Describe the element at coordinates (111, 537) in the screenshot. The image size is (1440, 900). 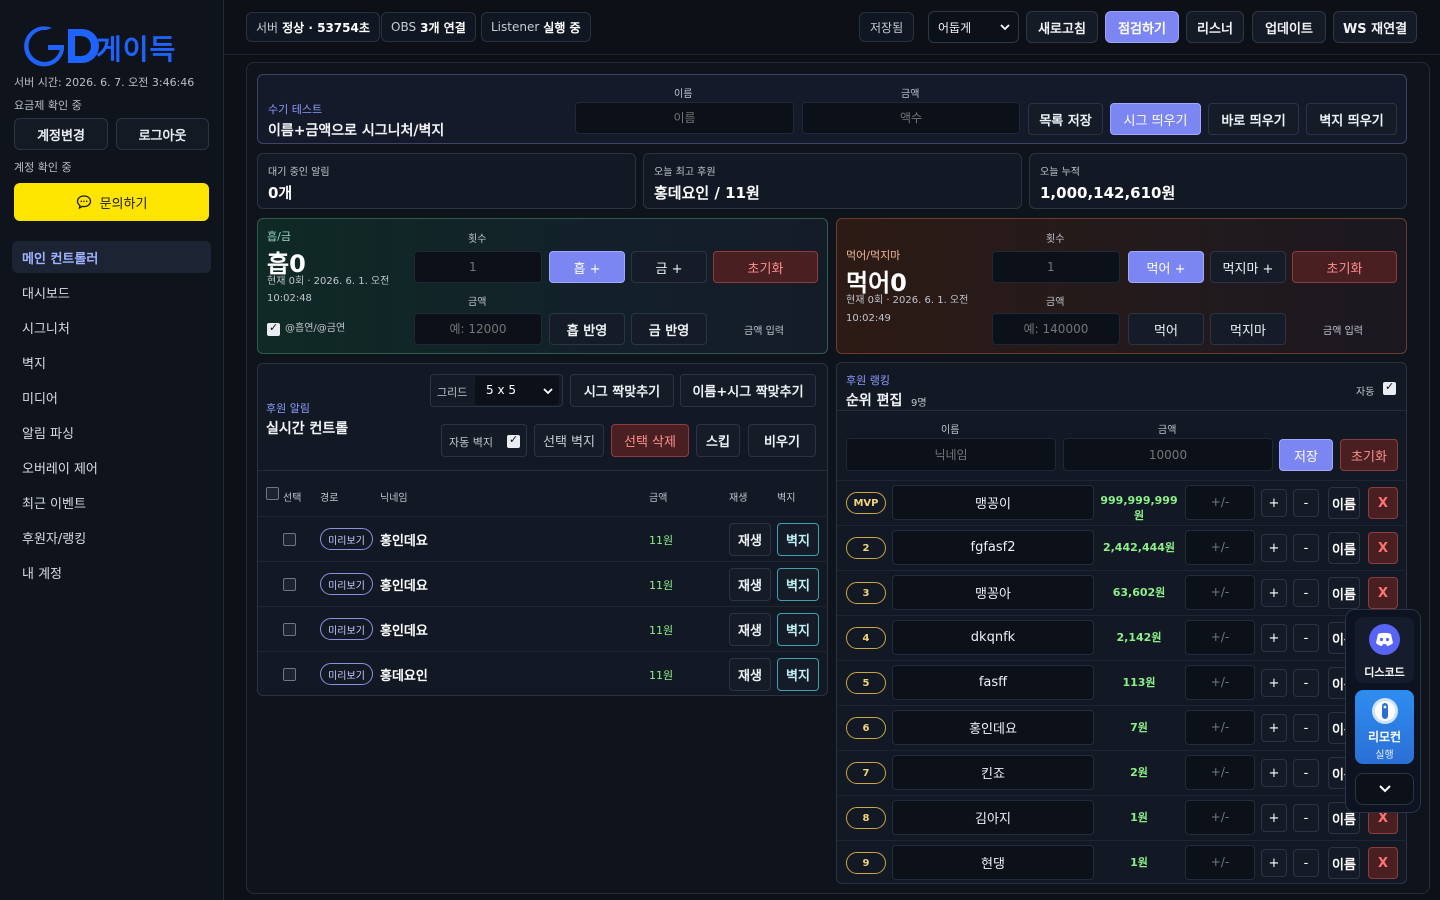
I see `nav-sponsors-ranking: 후원자/랭킹` at that location.